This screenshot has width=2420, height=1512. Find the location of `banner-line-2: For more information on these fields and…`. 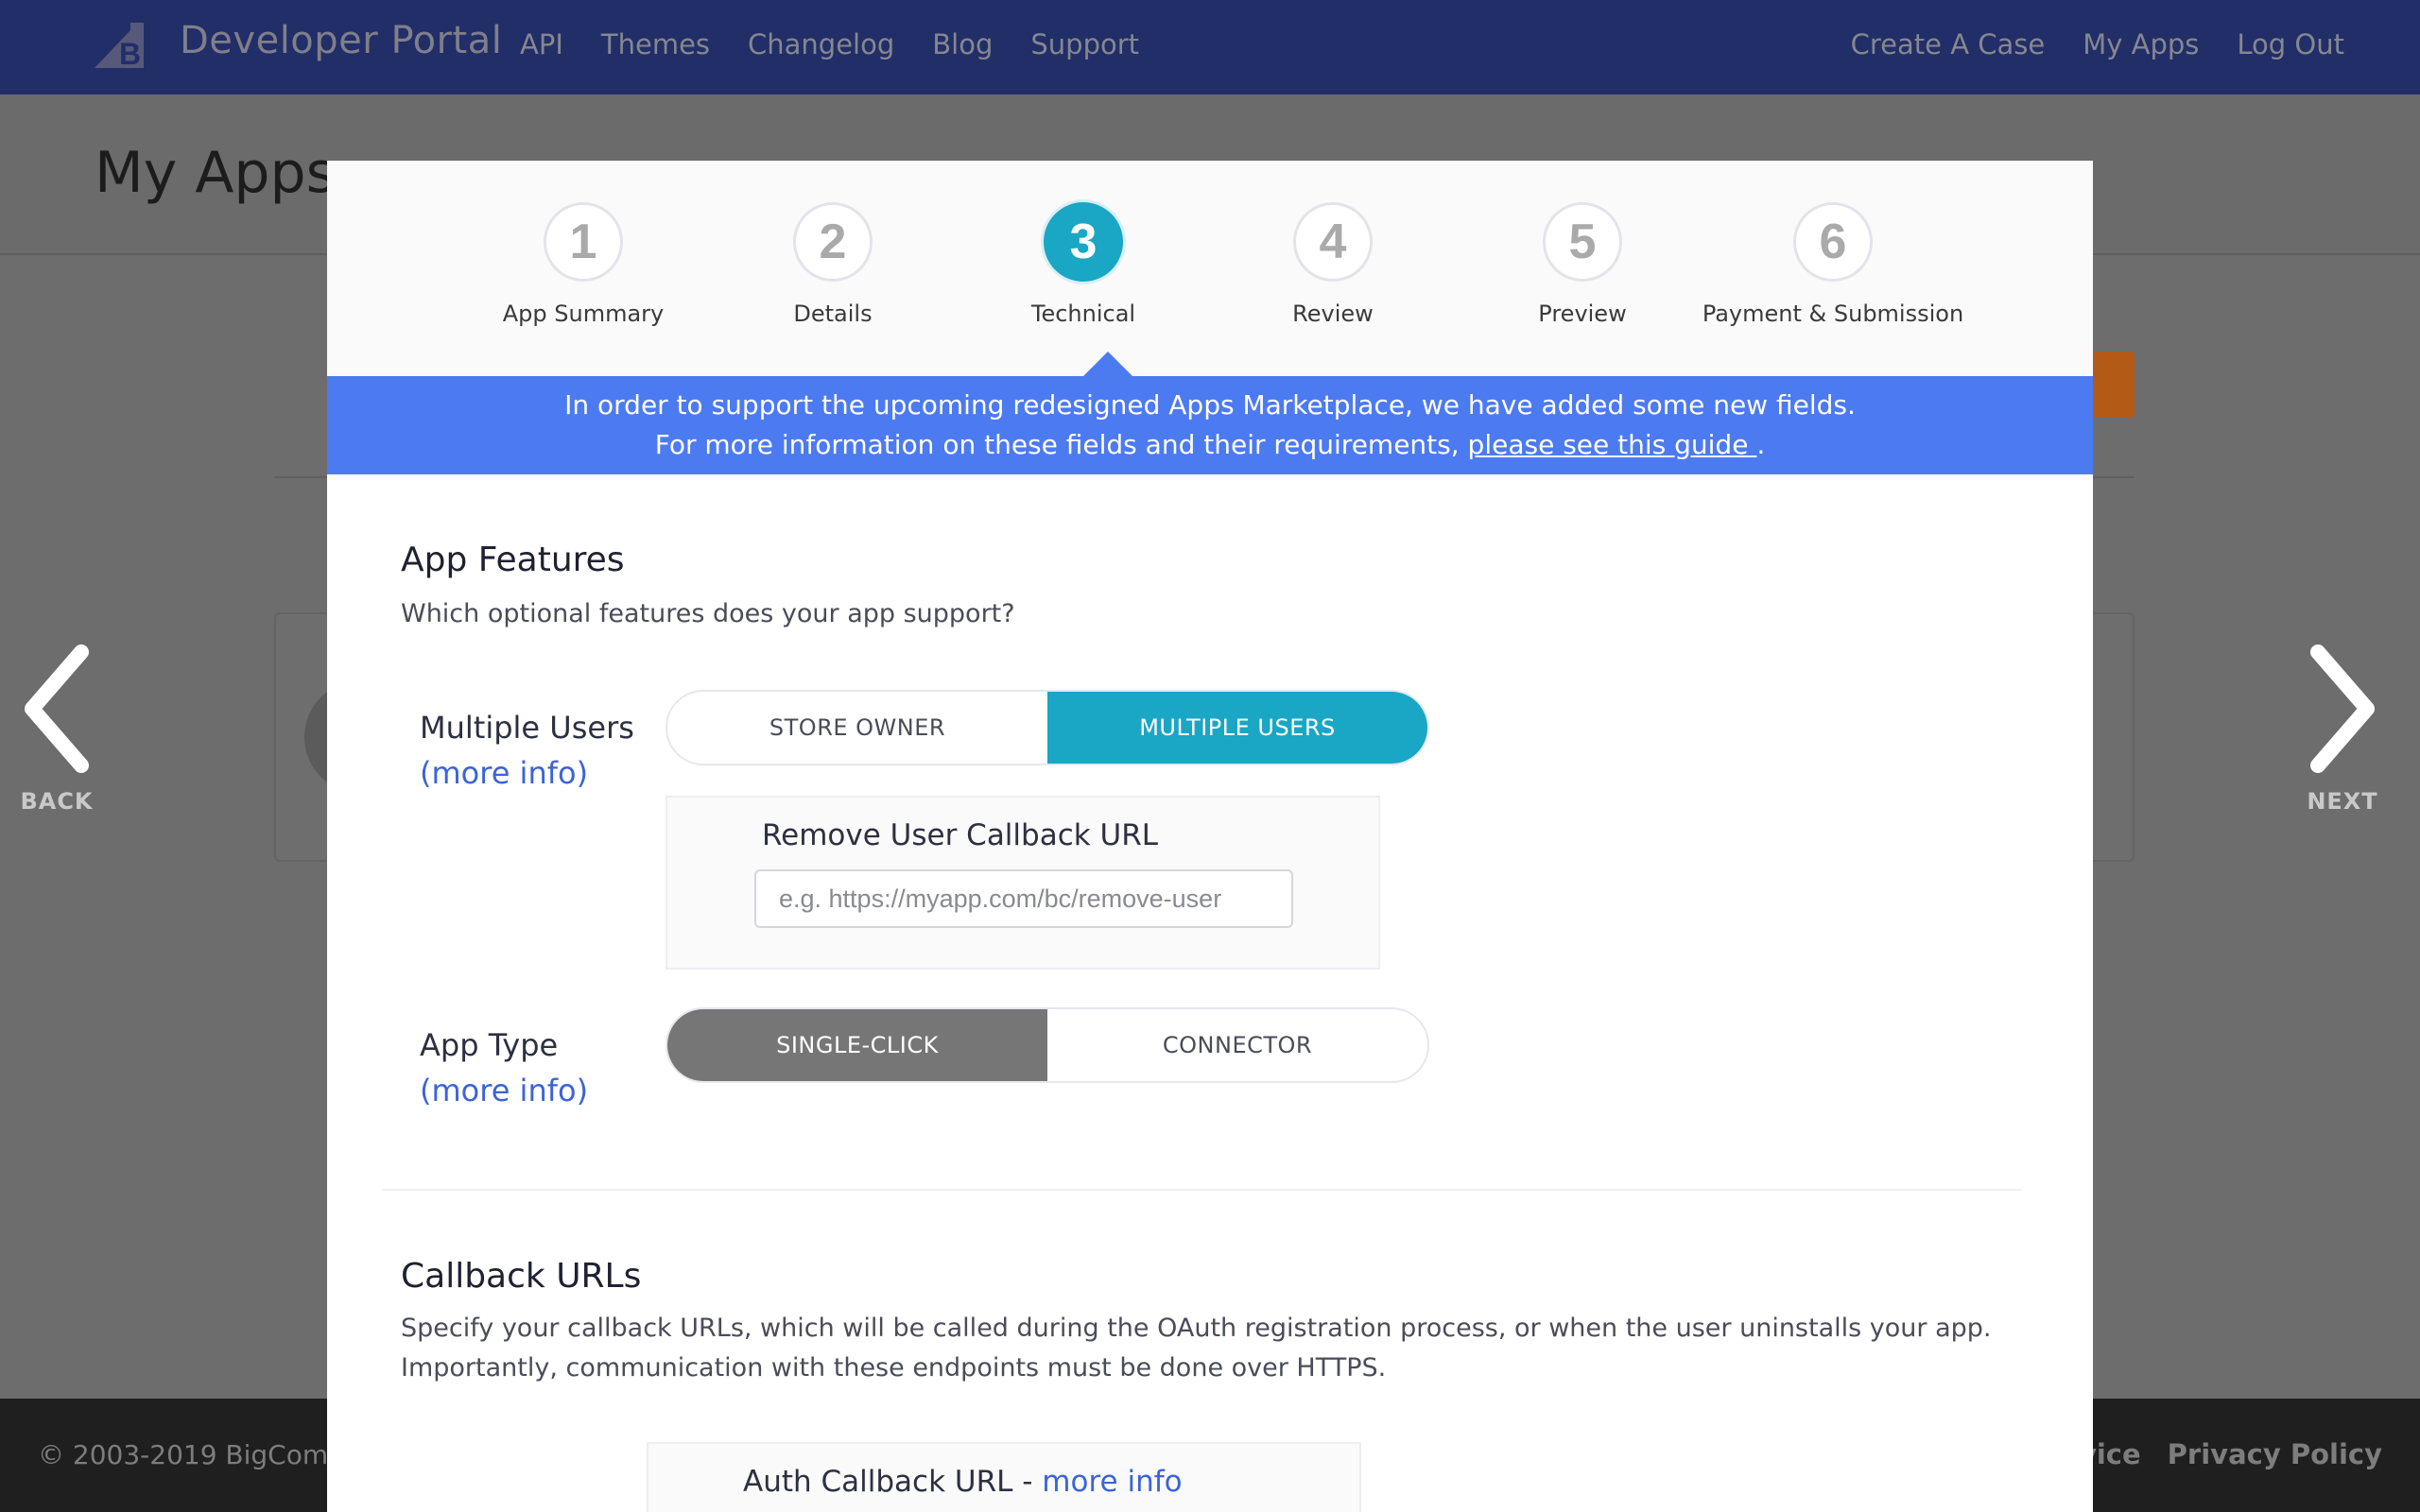

banner-line-2: For more information on these fields and… is located at coordinates (1210, 445).